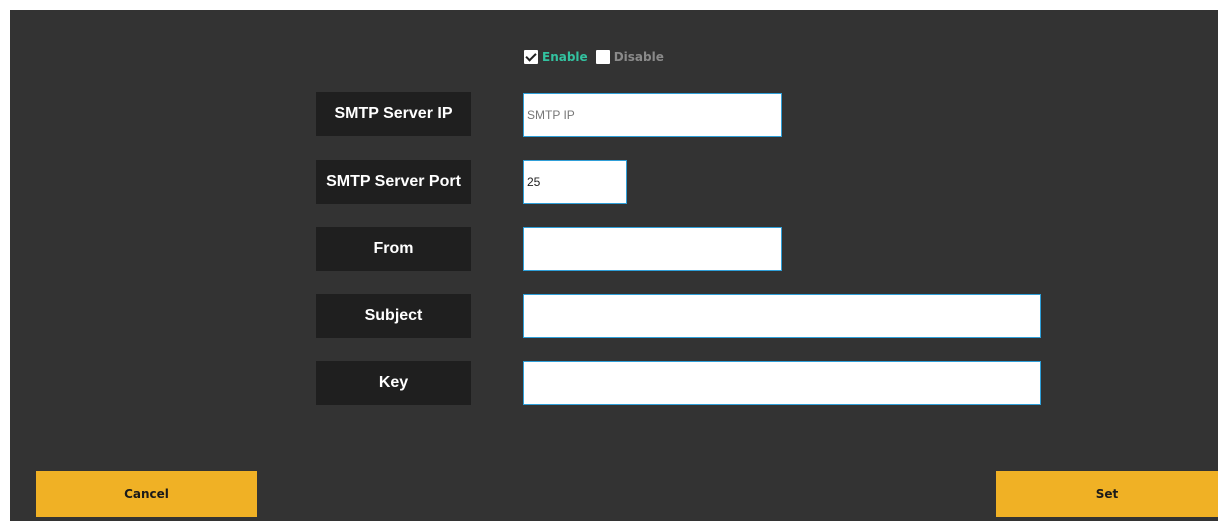  I want to click on enable-label: Enable, so click(565, 57).